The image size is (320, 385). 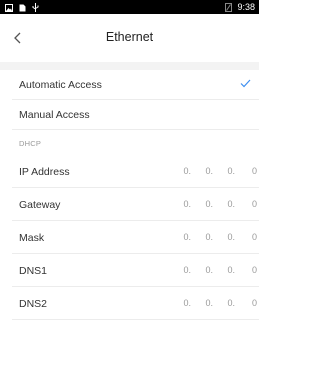 What do you see at coordinates (32, 238) in the screenshot?
I see `field-label: Mask` at bounding box center [32, 238].